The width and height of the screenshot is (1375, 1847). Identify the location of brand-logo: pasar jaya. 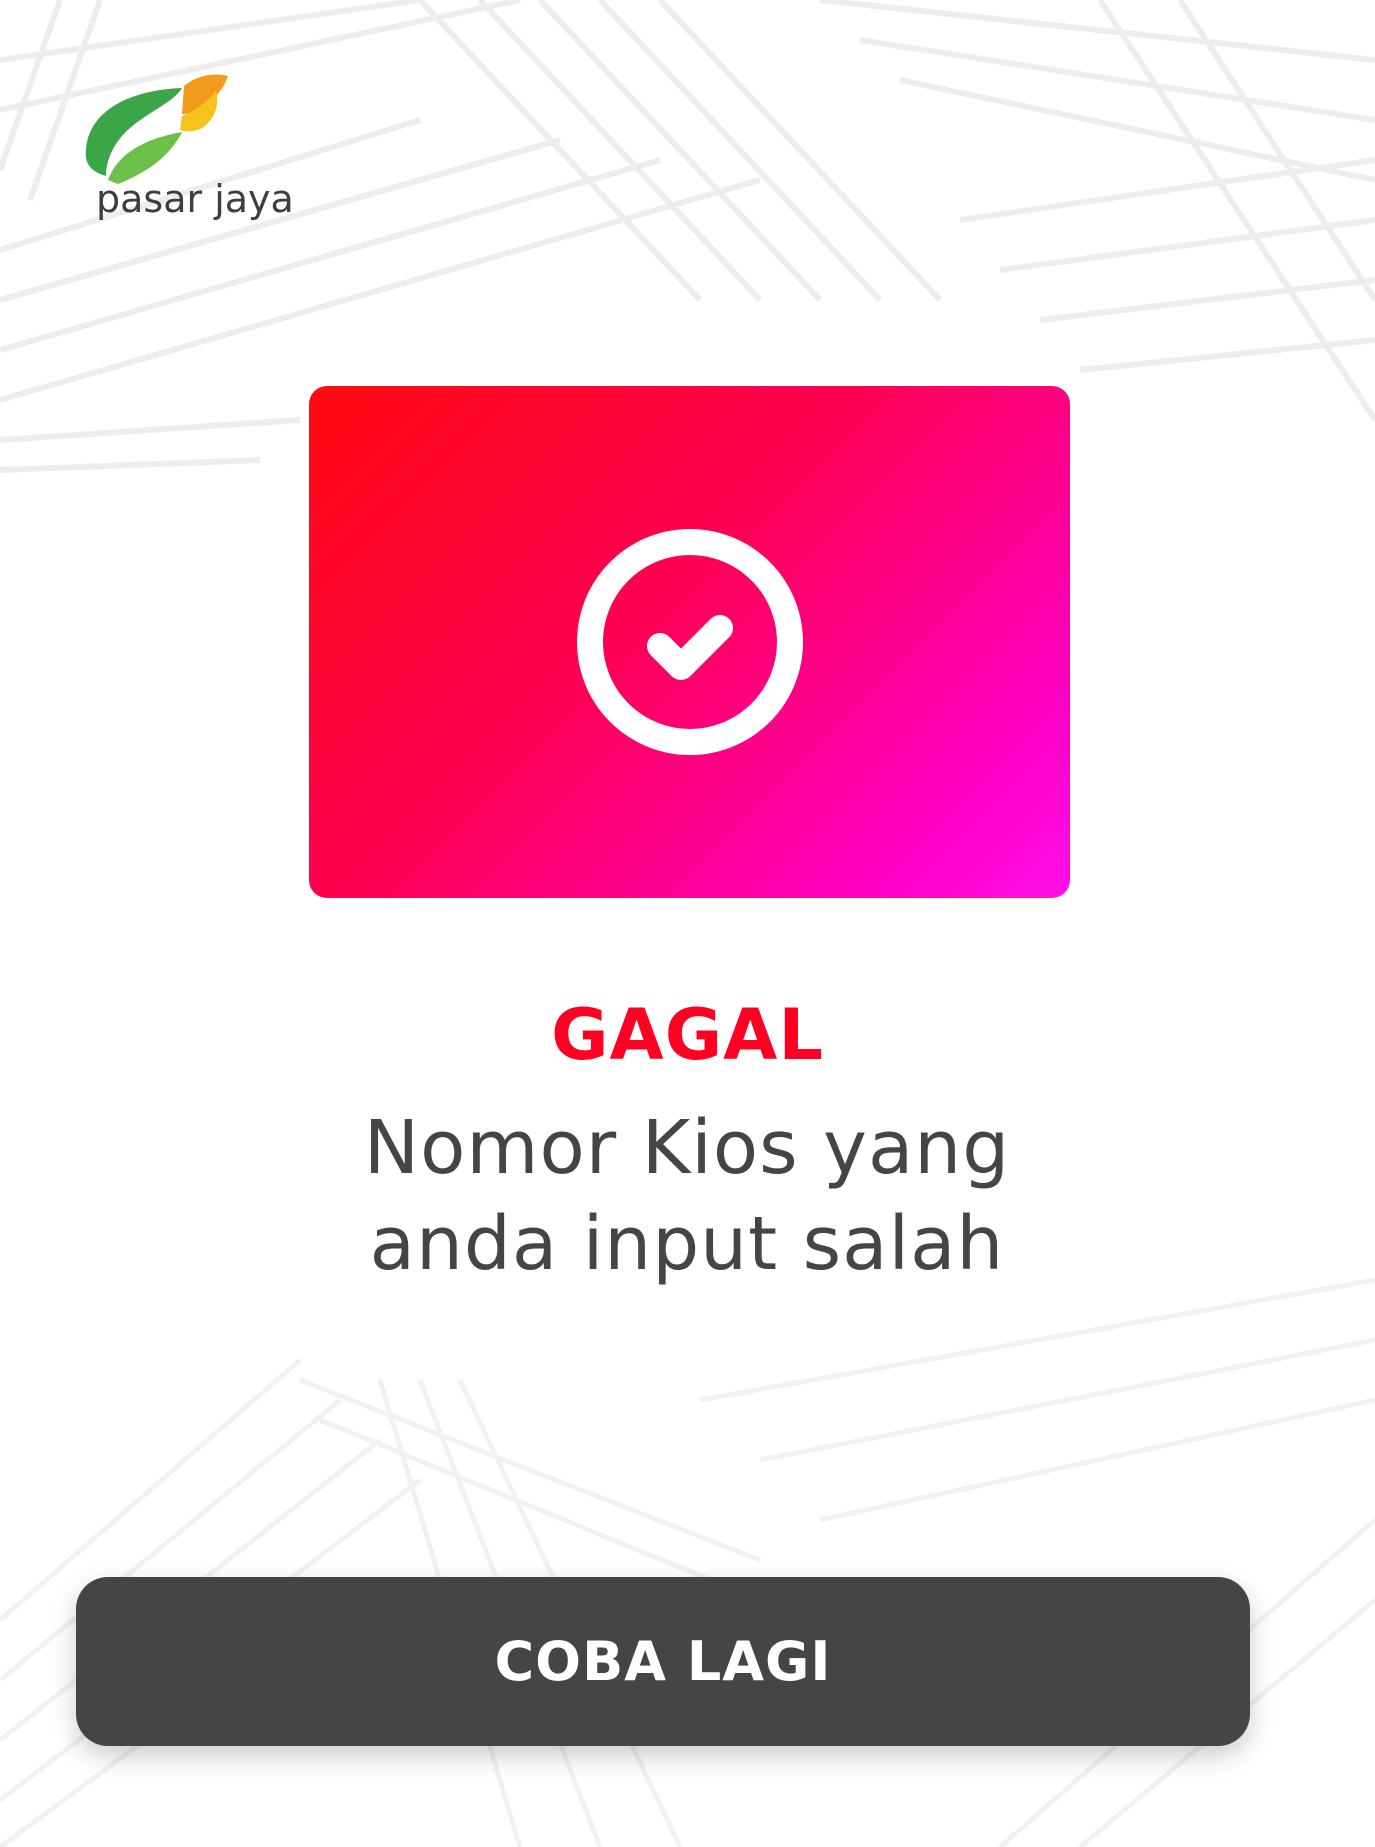
(198, 147).